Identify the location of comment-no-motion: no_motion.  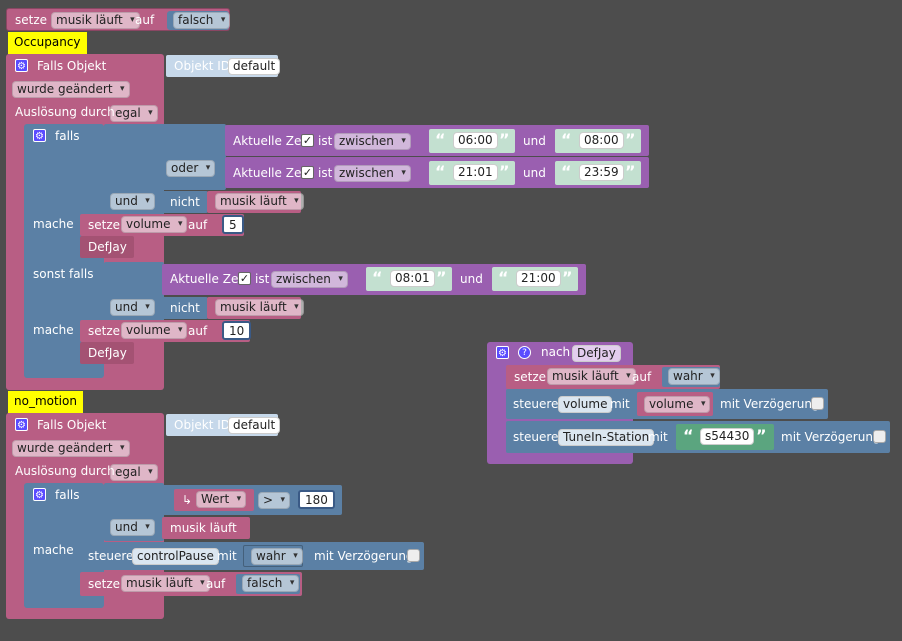
(45, 402).